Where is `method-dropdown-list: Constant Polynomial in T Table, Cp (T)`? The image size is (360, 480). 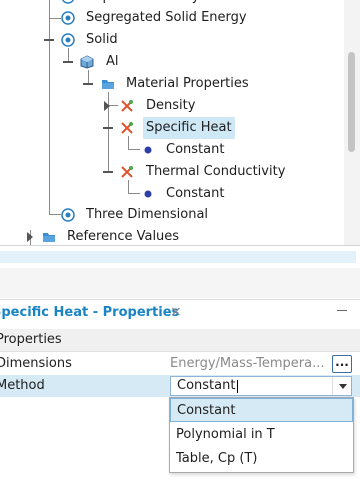
method-dropdown-list: Constant Polynomial in T Table, Cp (T) is located at coordinates (261, 435).